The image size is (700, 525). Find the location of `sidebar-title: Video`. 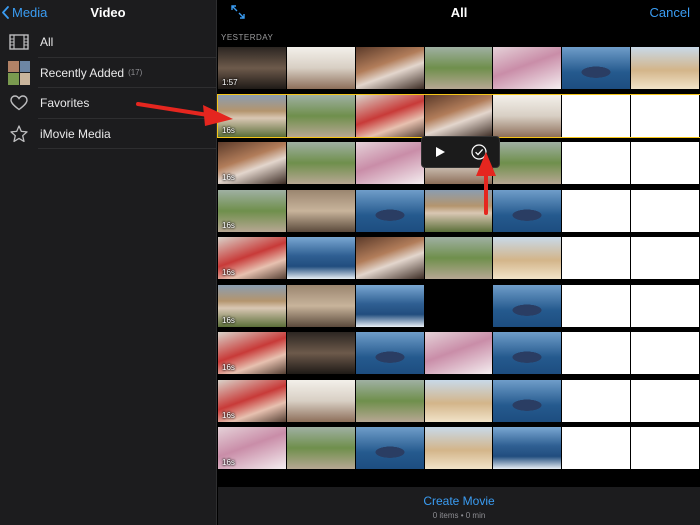

sidebar-title: Video is located at coordinates (108, 12).